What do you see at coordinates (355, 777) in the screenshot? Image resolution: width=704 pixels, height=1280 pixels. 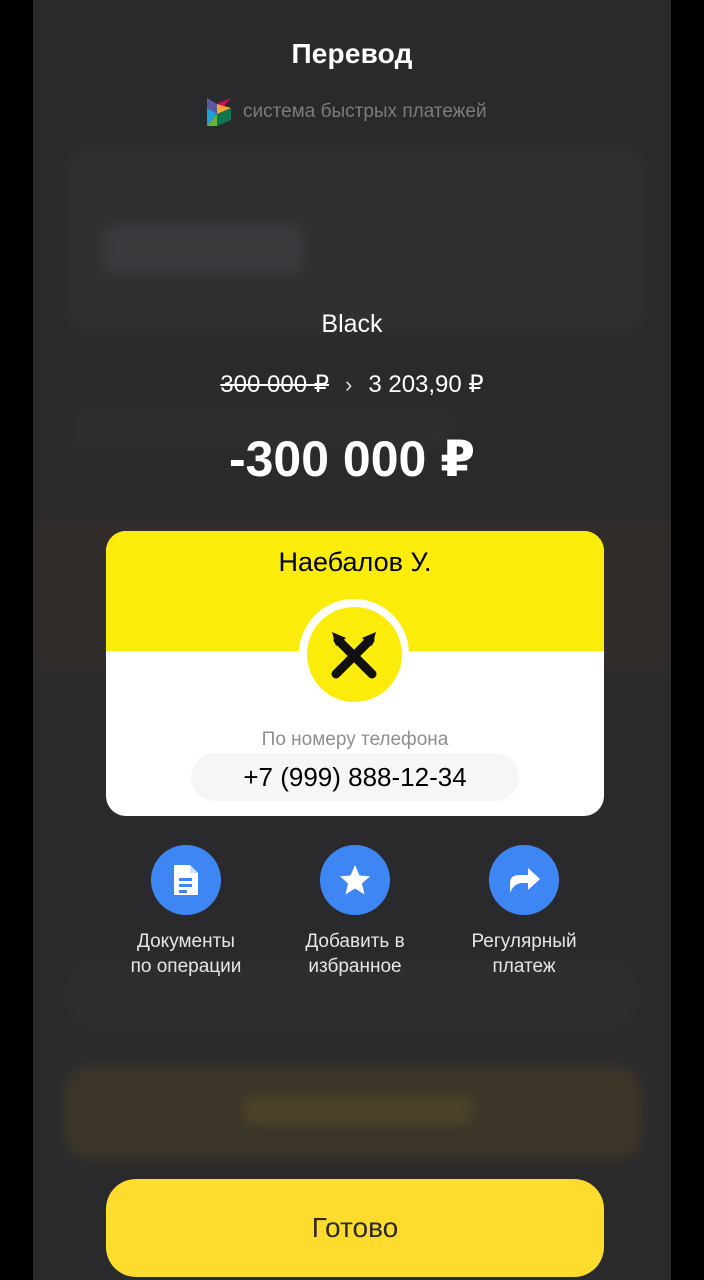 I see `recipient-phone: +7 (999) 888-12-34` at bounding box center [355, 777].